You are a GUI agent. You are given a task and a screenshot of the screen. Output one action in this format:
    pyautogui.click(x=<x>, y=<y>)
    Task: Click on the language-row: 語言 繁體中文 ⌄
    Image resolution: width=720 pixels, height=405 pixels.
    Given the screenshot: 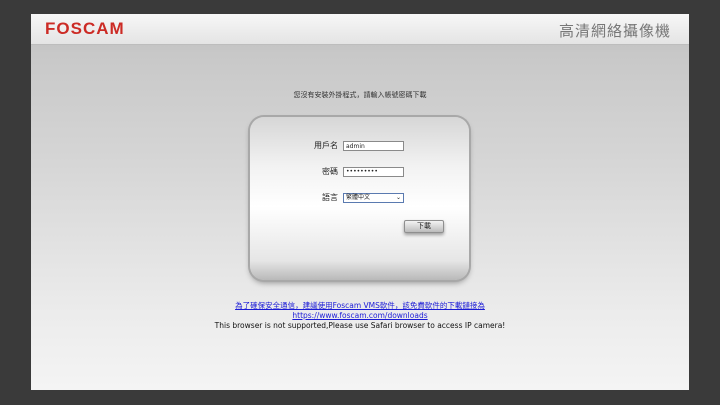 What is the action you would take?
    pyautogui.click(x=359, y=198)
    